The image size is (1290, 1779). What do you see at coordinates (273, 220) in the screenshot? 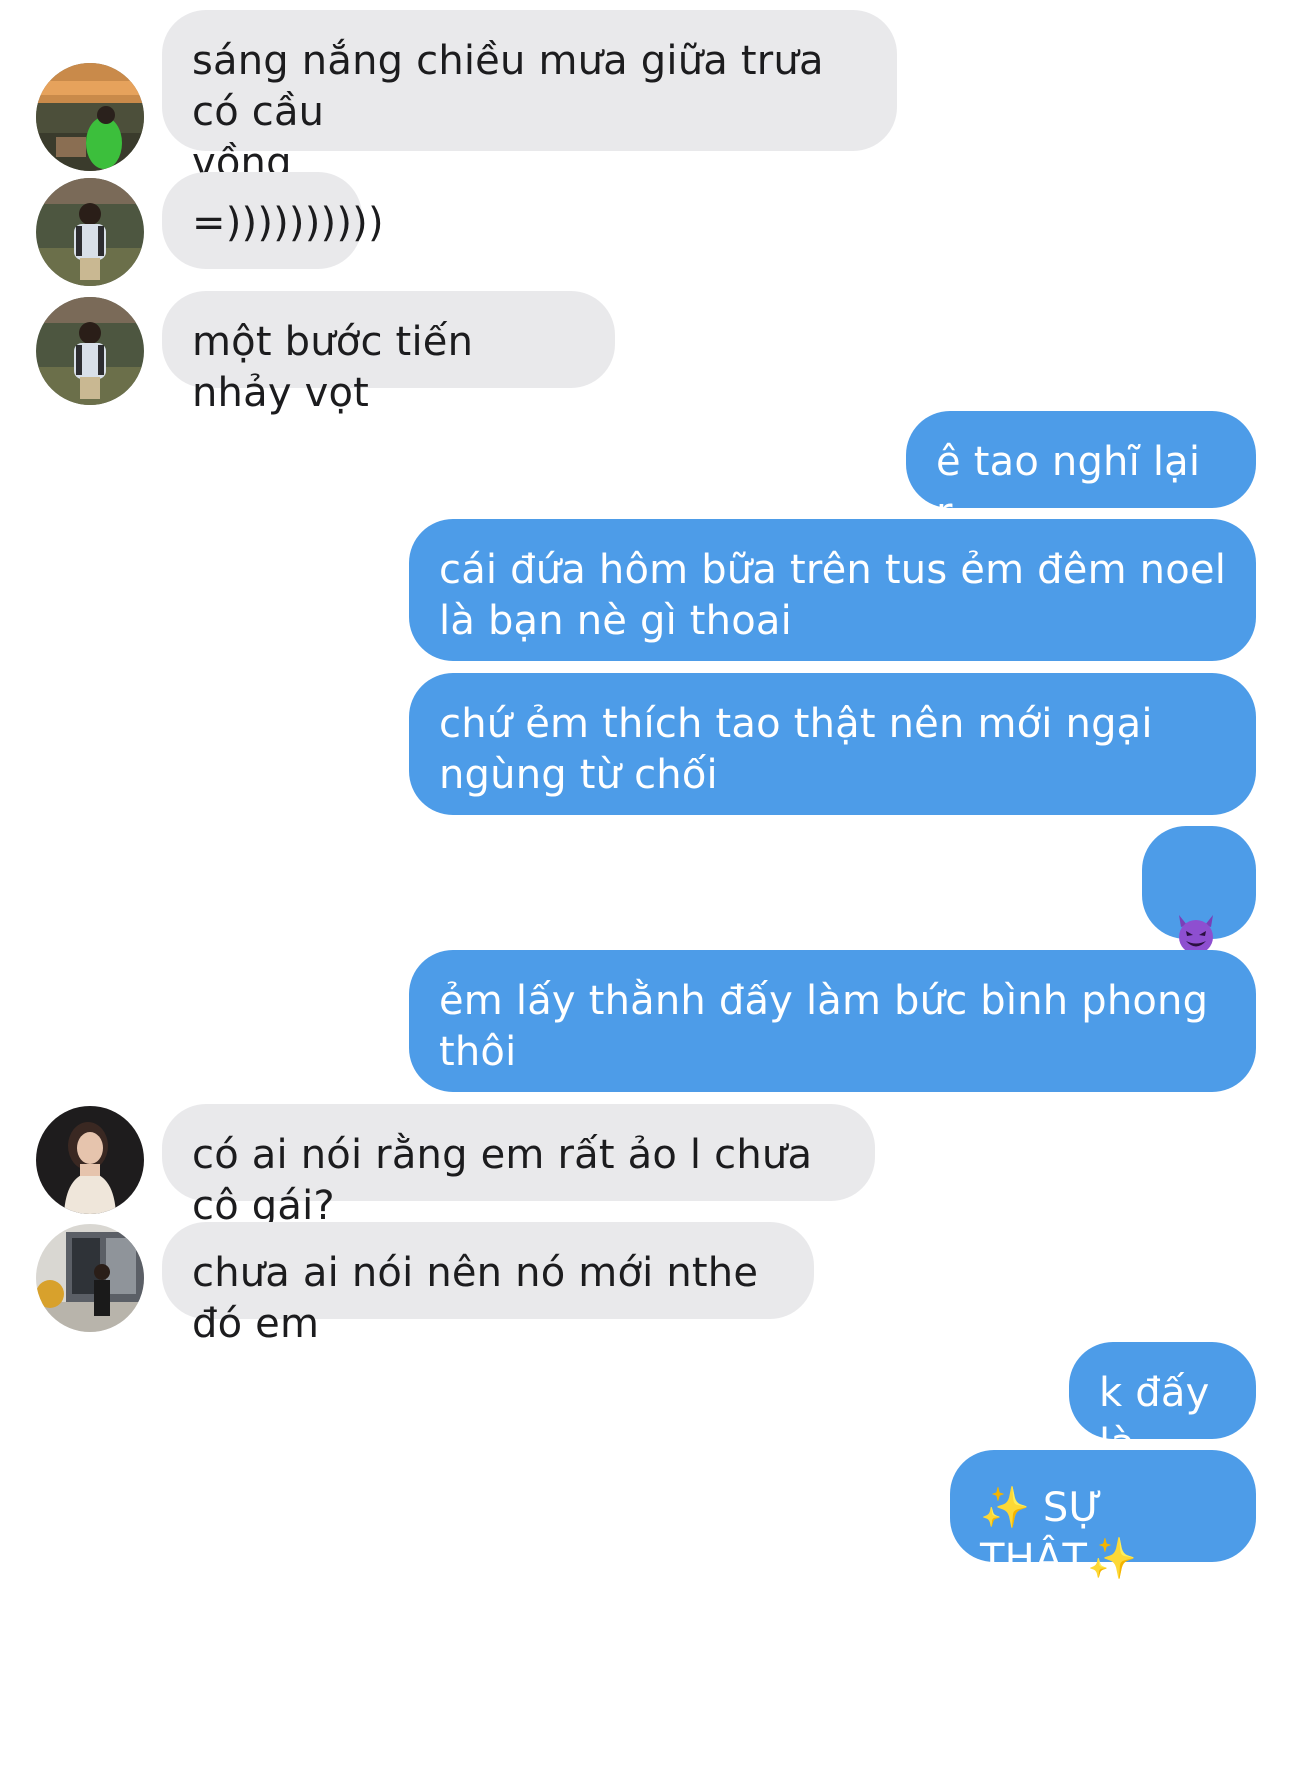
I see `message-bubble: =))))))))))` at bounding box center [273, 220].